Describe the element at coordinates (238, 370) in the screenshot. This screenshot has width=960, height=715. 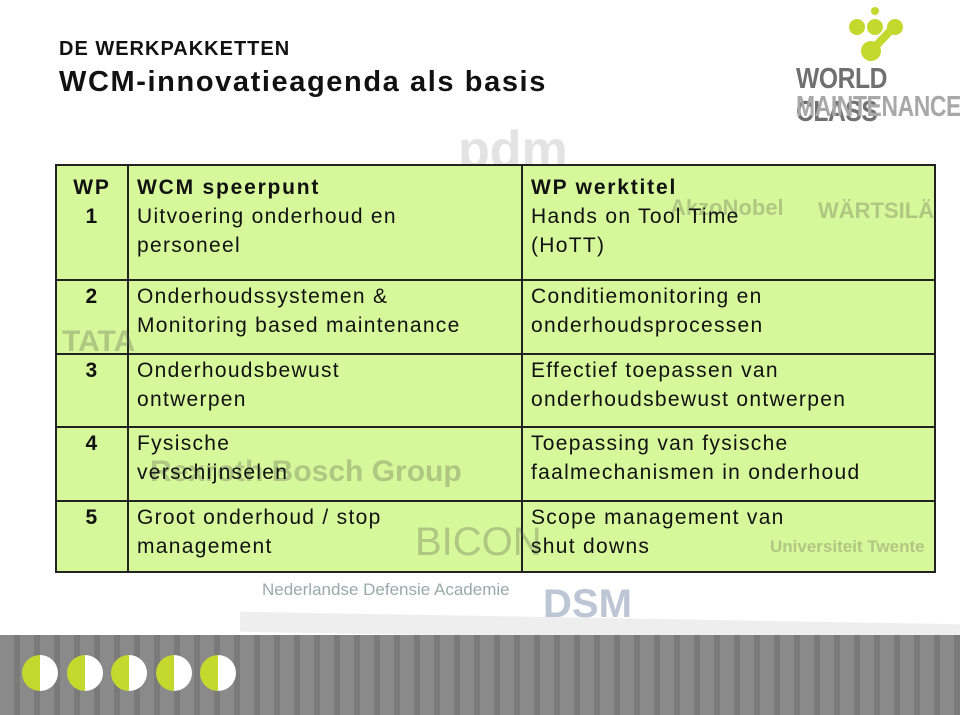
I see `row-speerpunt: Onderhoudsbewust` at that location.